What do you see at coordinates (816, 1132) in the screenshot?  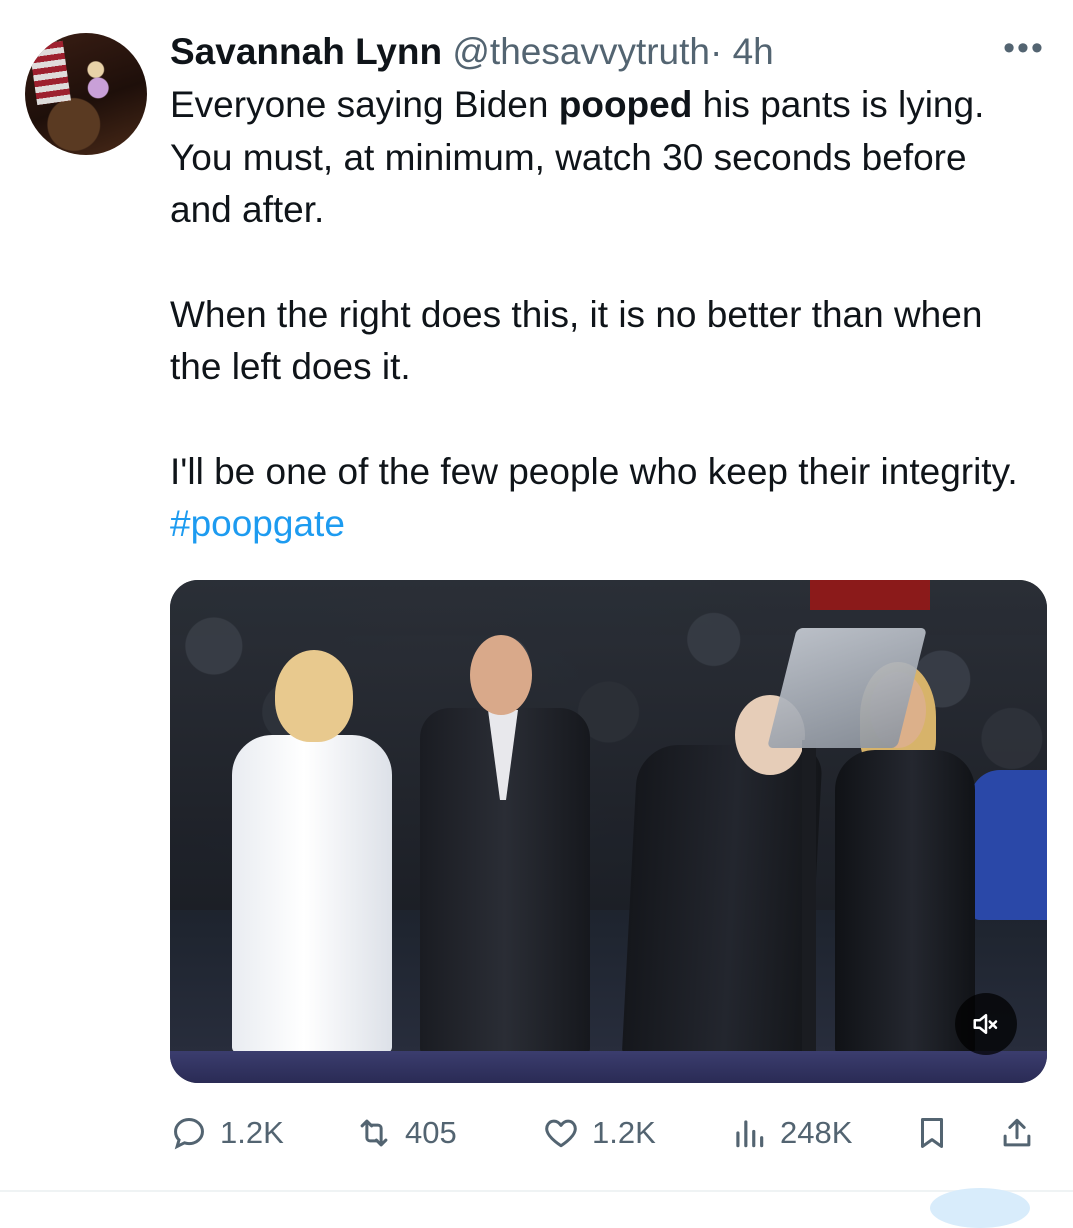 I see `view-count: 248K` at bounding box center [816, 1132].